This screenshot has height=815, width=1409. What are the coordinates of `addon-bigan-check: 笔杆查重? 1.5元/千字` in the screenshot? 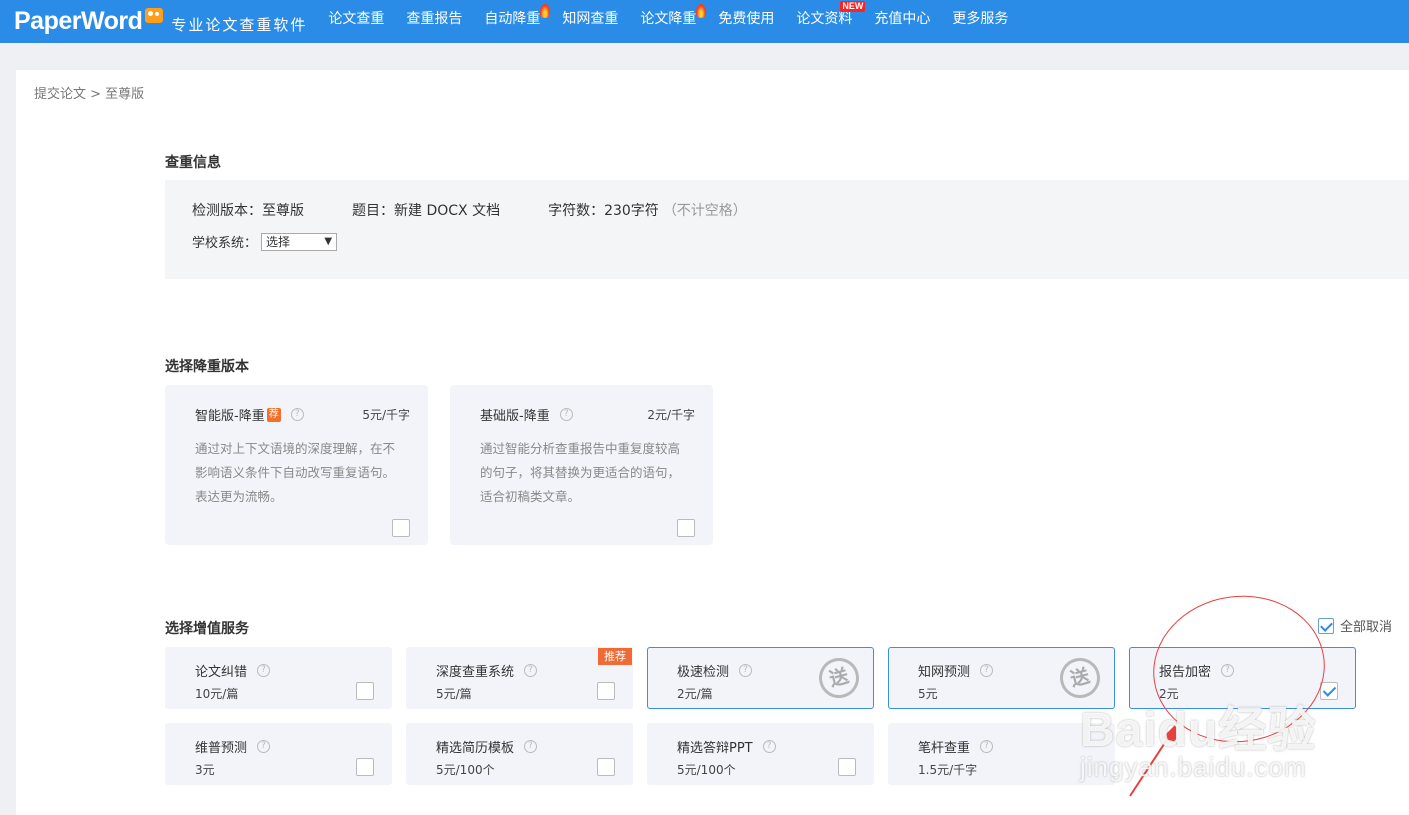 It's located at (1001, 754).